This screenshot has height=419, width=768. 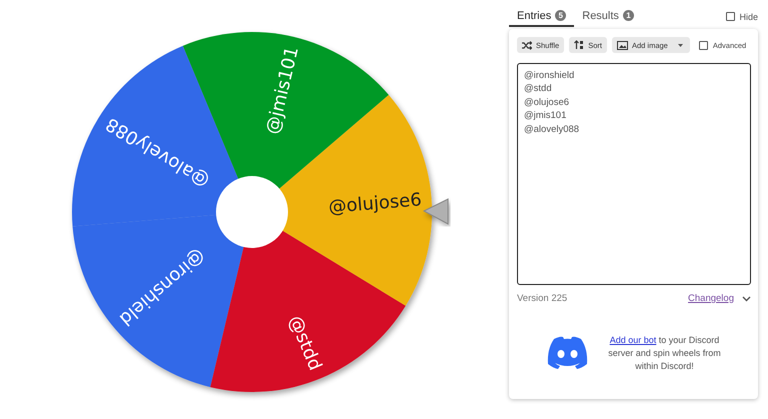 What do you see at coordinates (608, 16) in the screenshot?
I see `tab: Results 1` at bounding box center [608, 16].